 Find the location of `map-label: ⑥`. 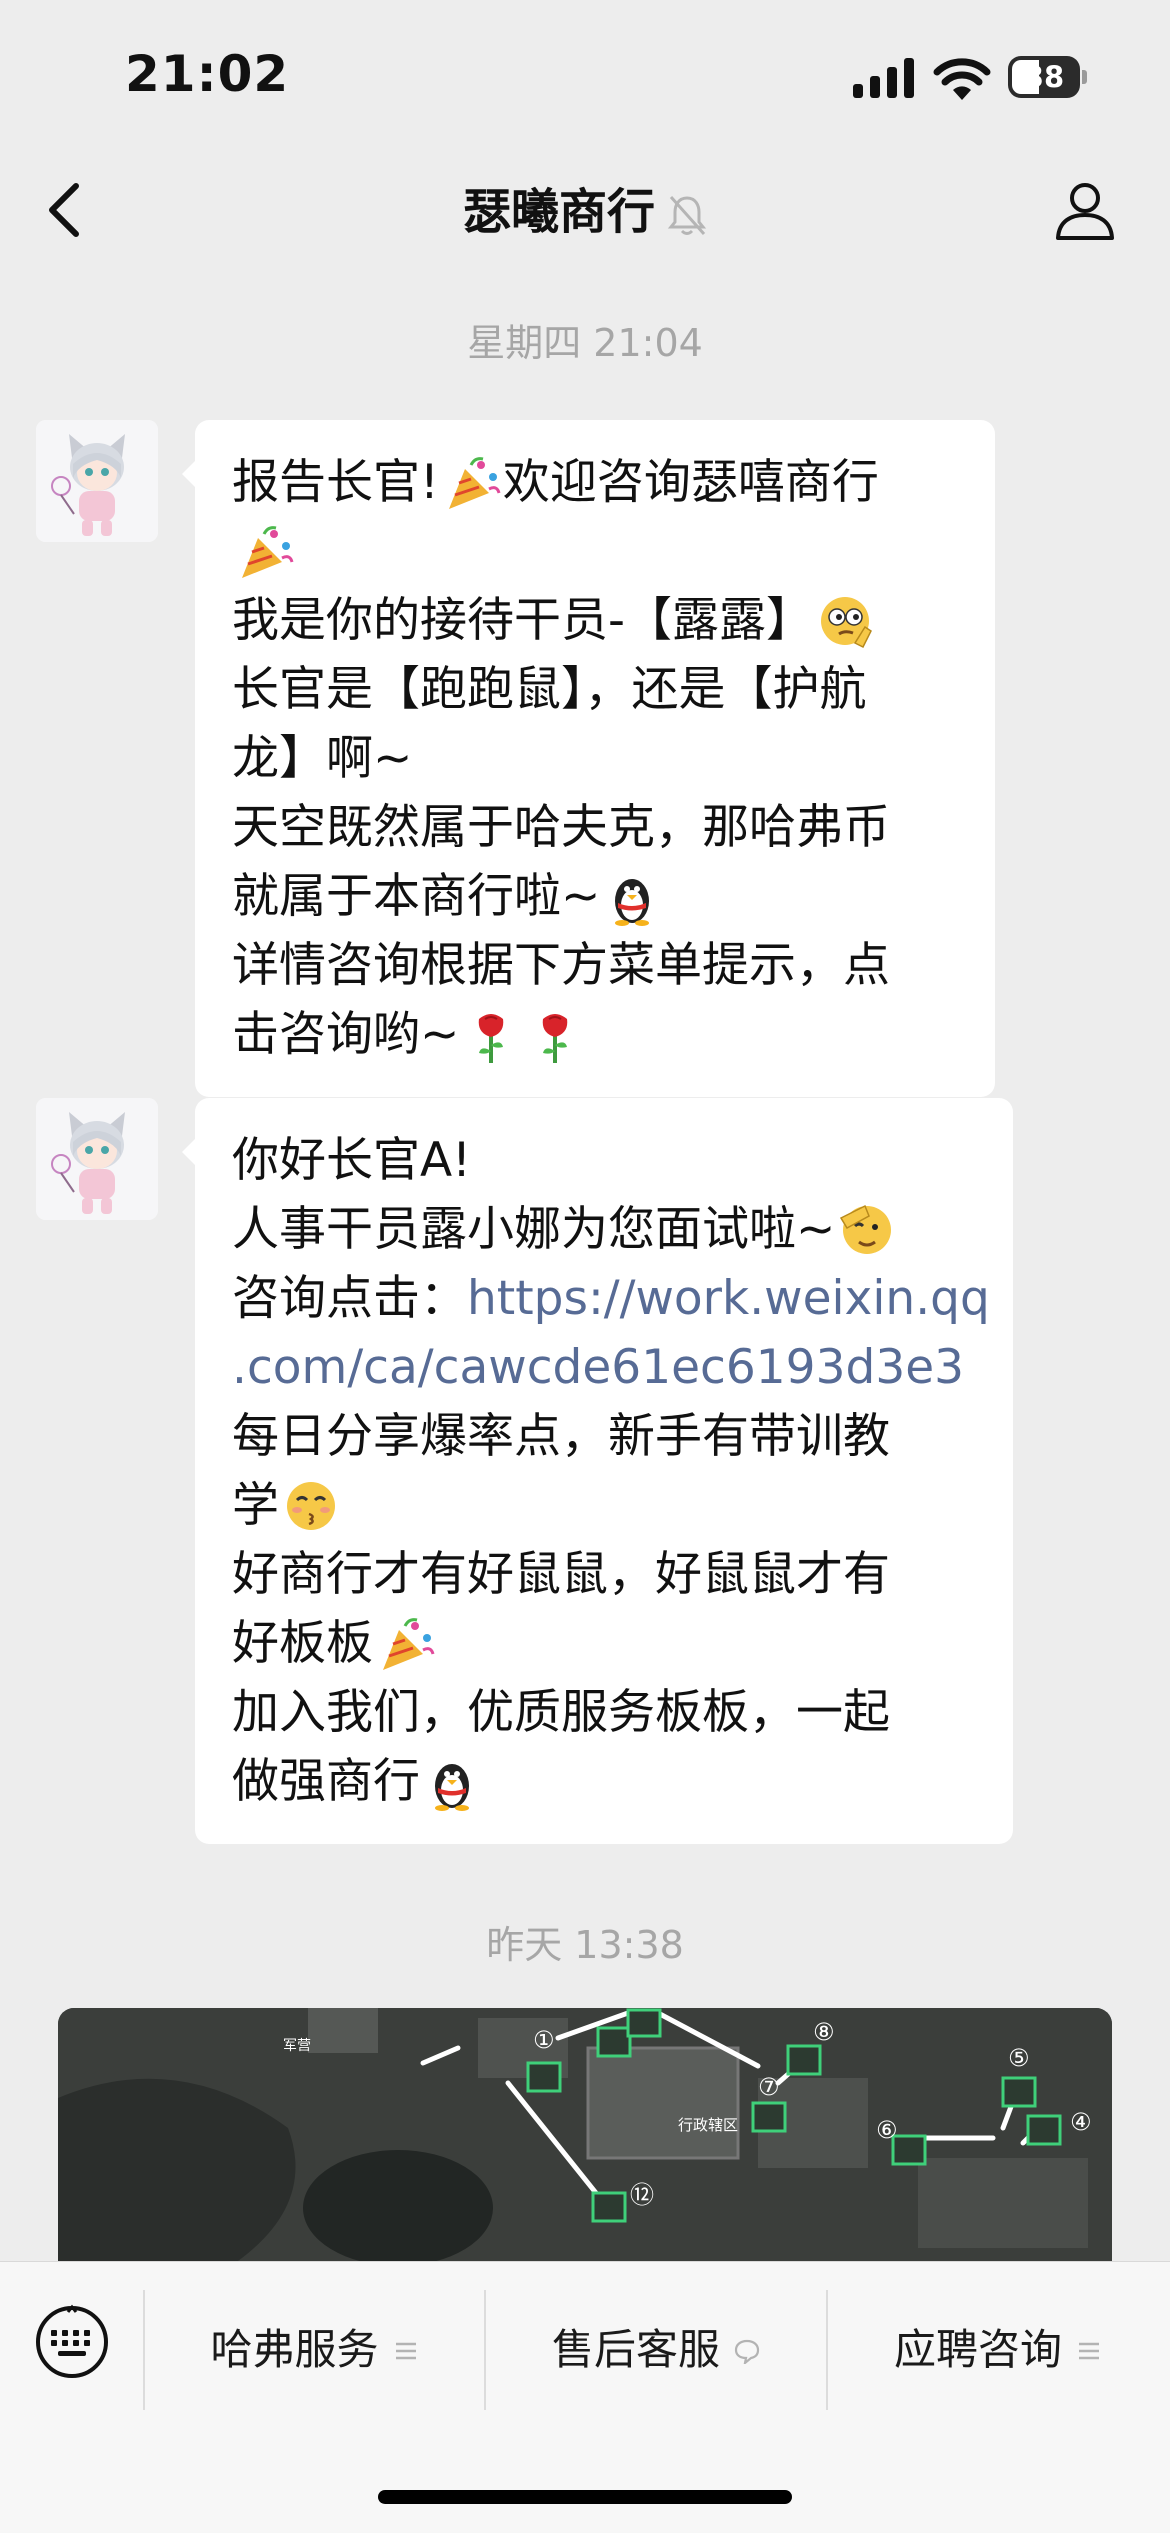

map-label: ⑥ is located at coordinates (887, 2130).